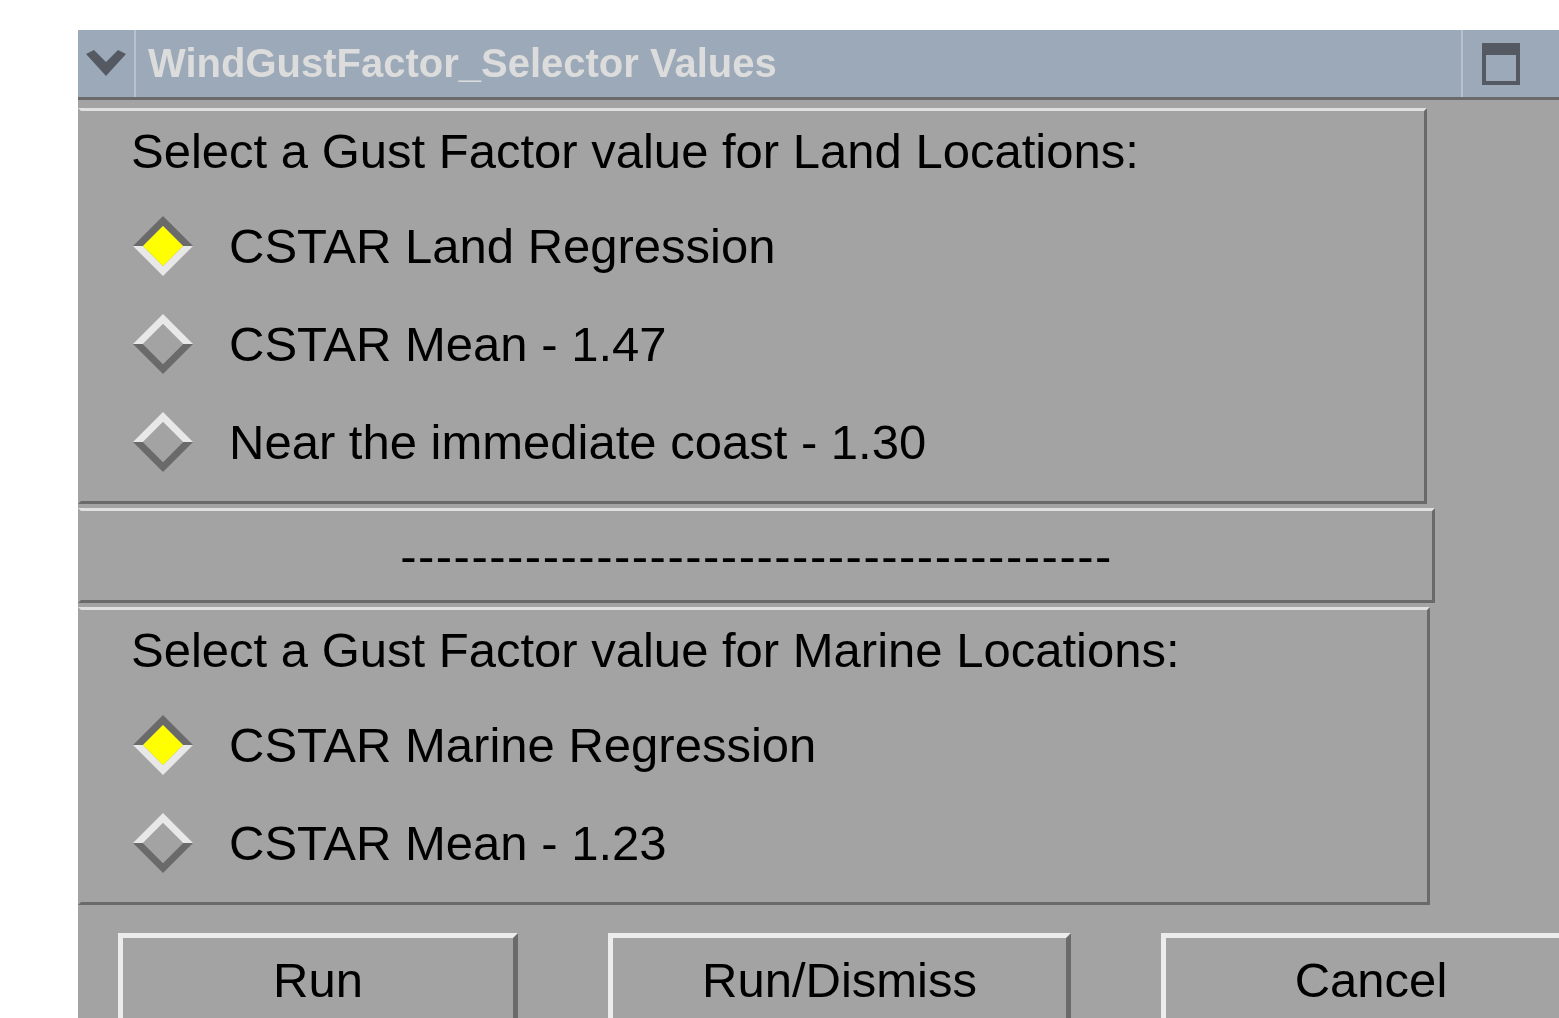 This screenshot has height=1018, width=1559. Describe the element at coordinates (318, 975) in the screenshot. I see `dialog-button: Run` at that location.